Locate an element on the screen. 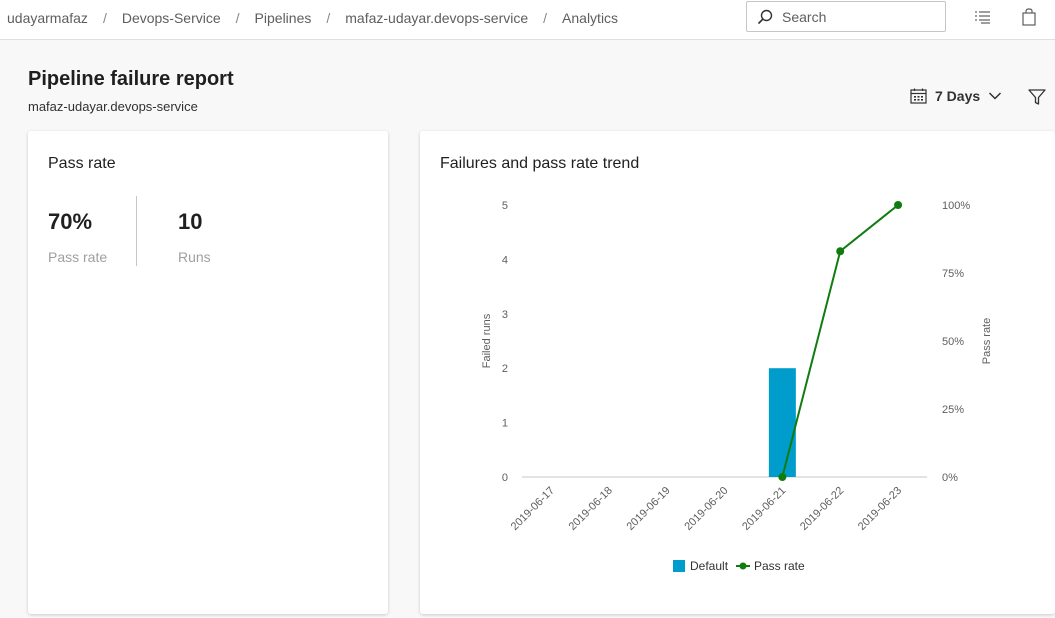  date-range-dropdown: 7 Days is located at coordinates (956, 96).